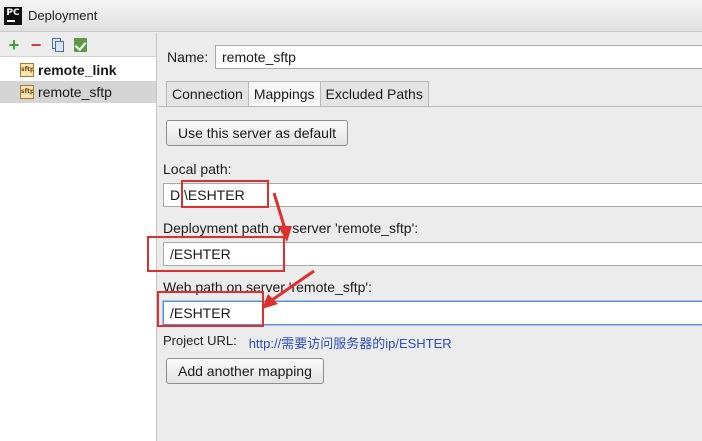 The image size is (702, 441). Describe the element at coordinates (207, 93) in the screenshot. I see `tab-connection: Connection` at that location.